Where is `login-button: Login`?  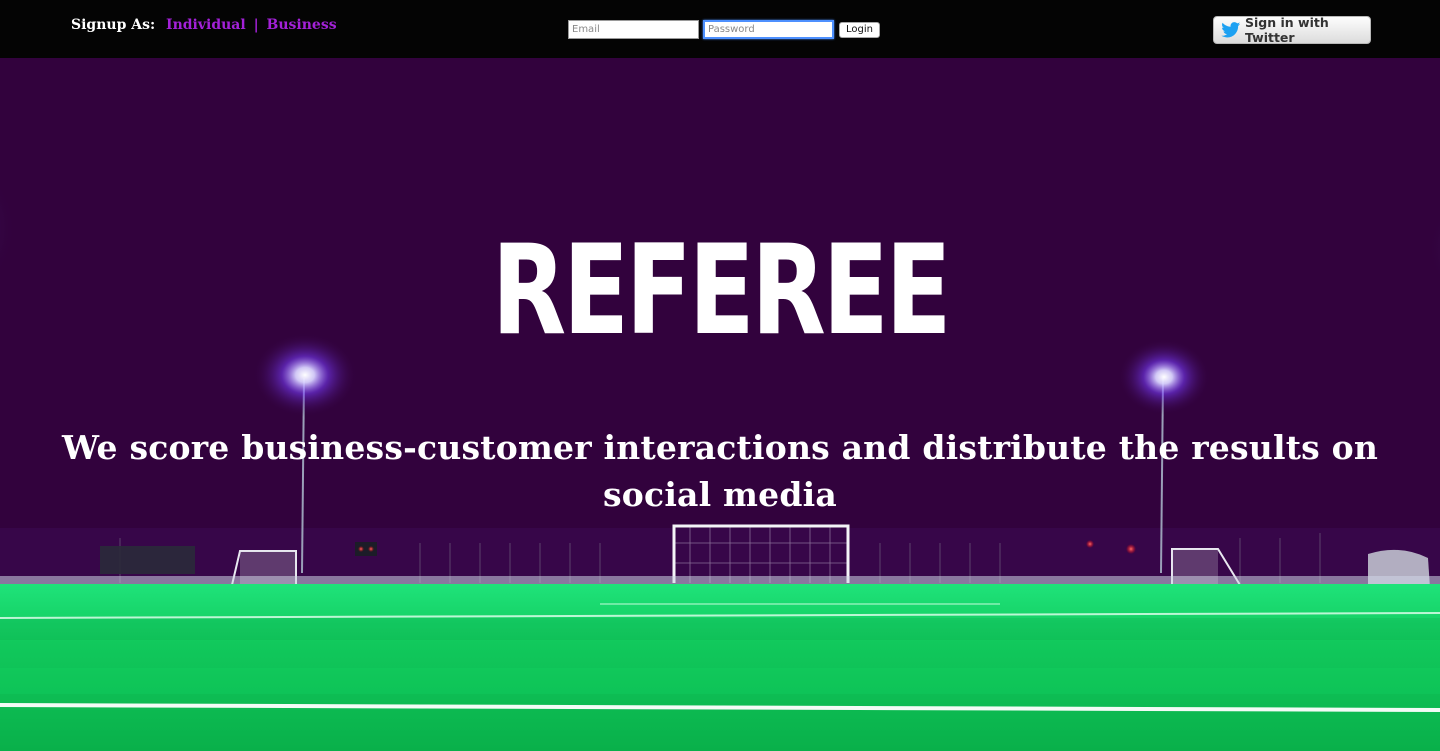 login-button: Login is located at coordinates (859, 30).